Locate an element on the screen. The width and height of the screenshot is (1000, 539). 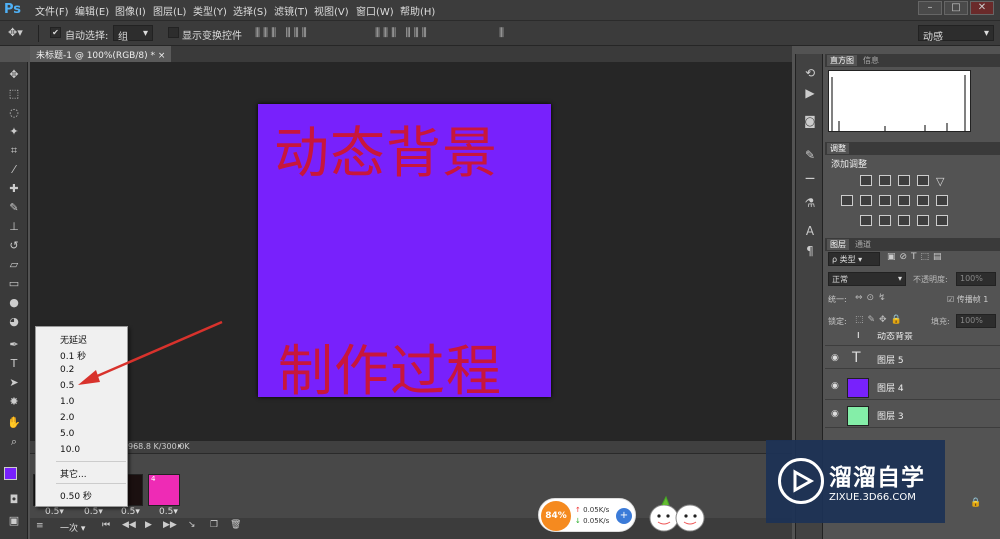
magic-wand-icon: ✦ is located at coordinates (14, 132).